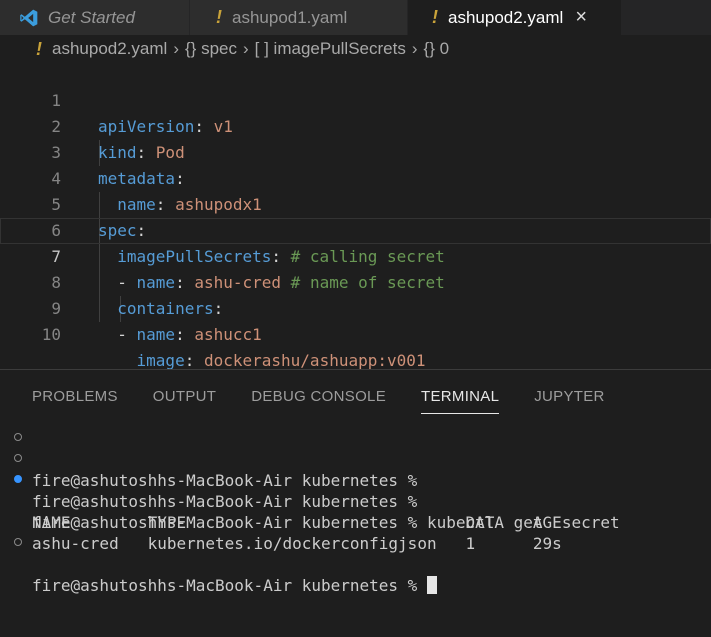 The image size is (711, 637). What do you see at coordinates (431, 585) in the screenshot?
I see `terminal-cursor` at bounding box center [431, 585].